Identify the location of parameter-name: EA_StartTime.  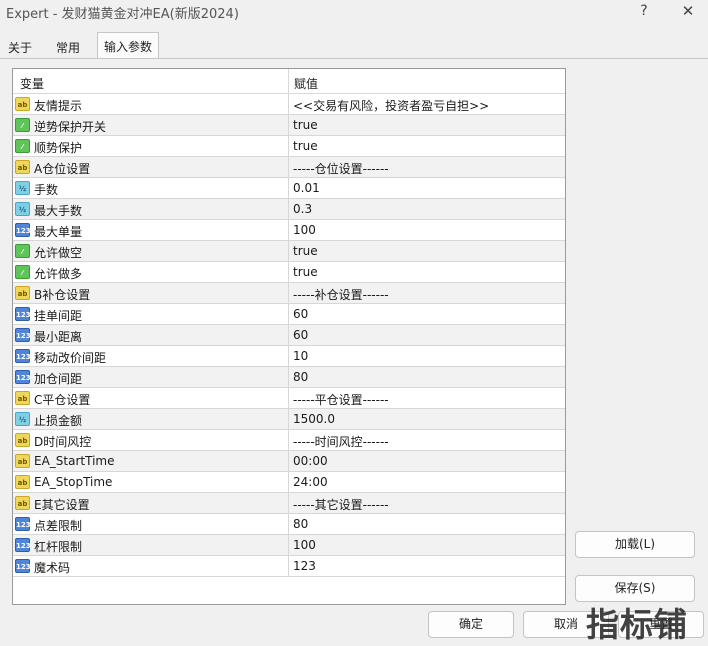
(74, 461).